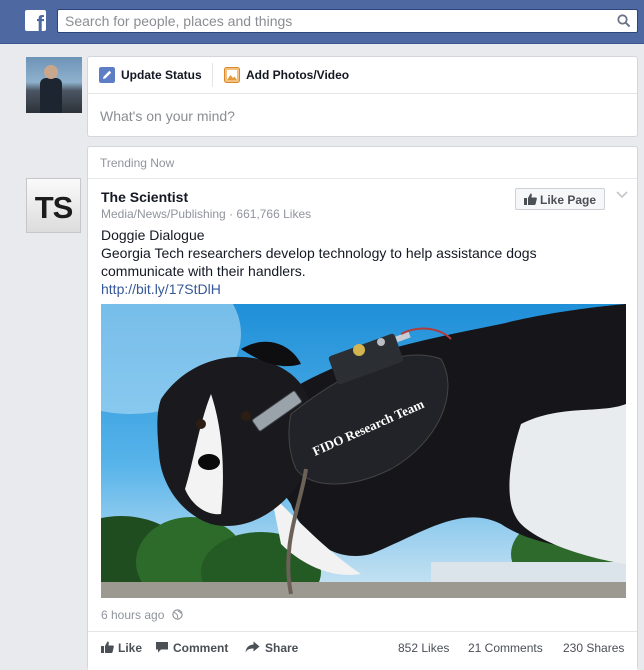 Image resolution: width=644 pixels, height=670 pixels. Describe the element at coordinates (593, 648) in the screenshot. I see `shares-count: 230 Shares` at that location.